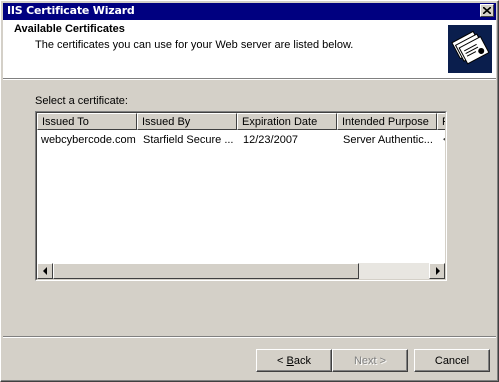 The image size is (499, 382). I want to click on cell-expiration-date: 12/23/2007, so click(271, 140).